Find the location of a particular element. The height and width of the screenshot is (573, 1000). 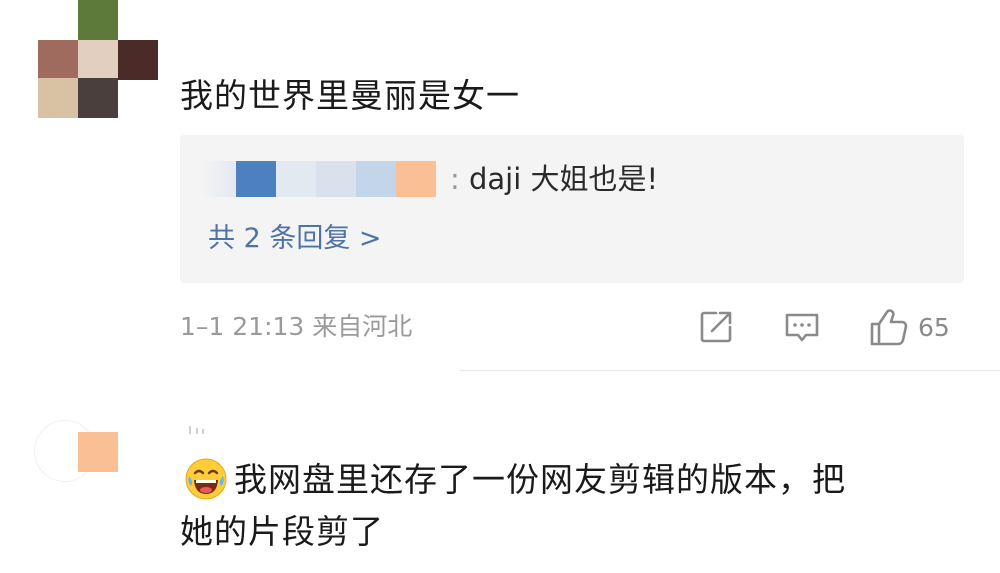

comment-text: 我的世界里曼丽是女一 is located at coordinates (350, 95).